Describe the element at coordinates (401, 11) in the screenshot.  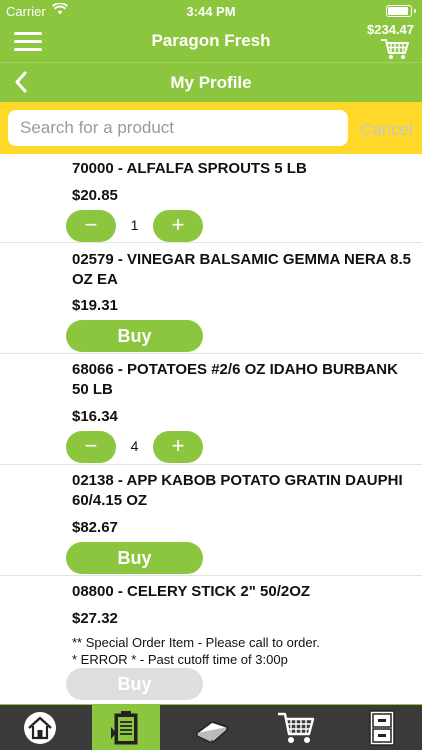
I see `battery-icon` at that location.